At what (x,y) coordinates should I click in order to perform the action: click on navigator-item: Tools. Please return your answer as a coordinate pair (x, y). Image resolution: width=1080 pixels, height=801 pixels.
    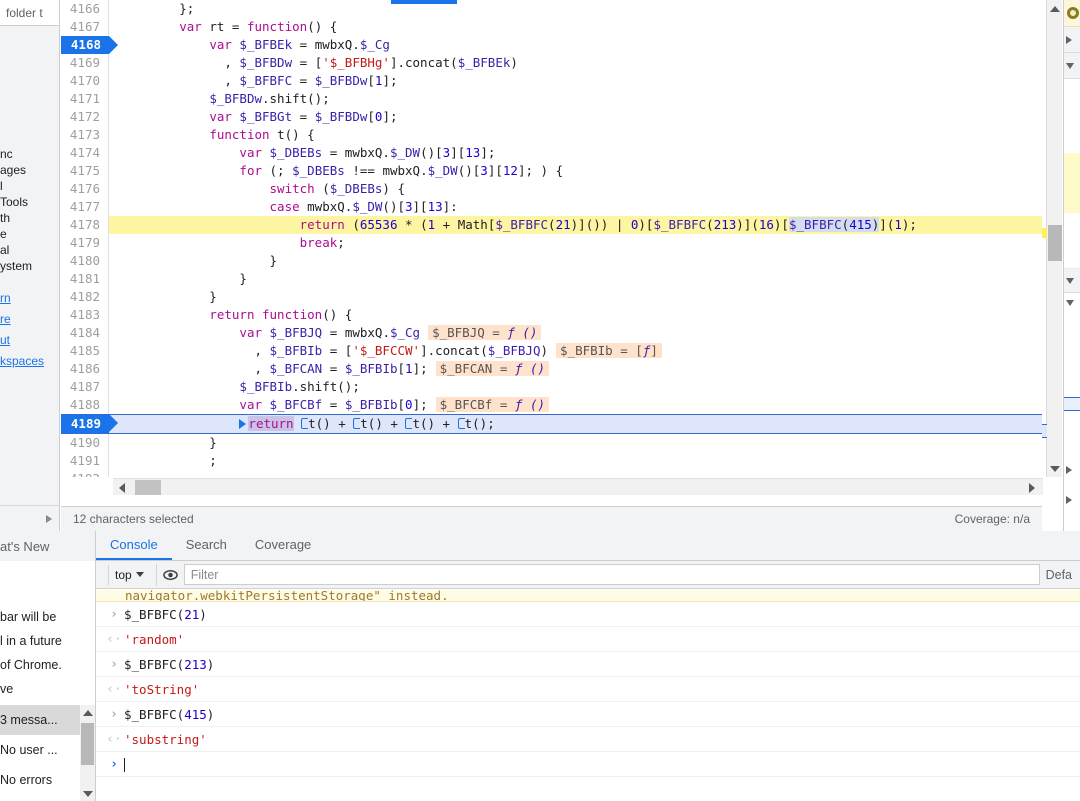
    Looking at the image, I should click on (29, 202).